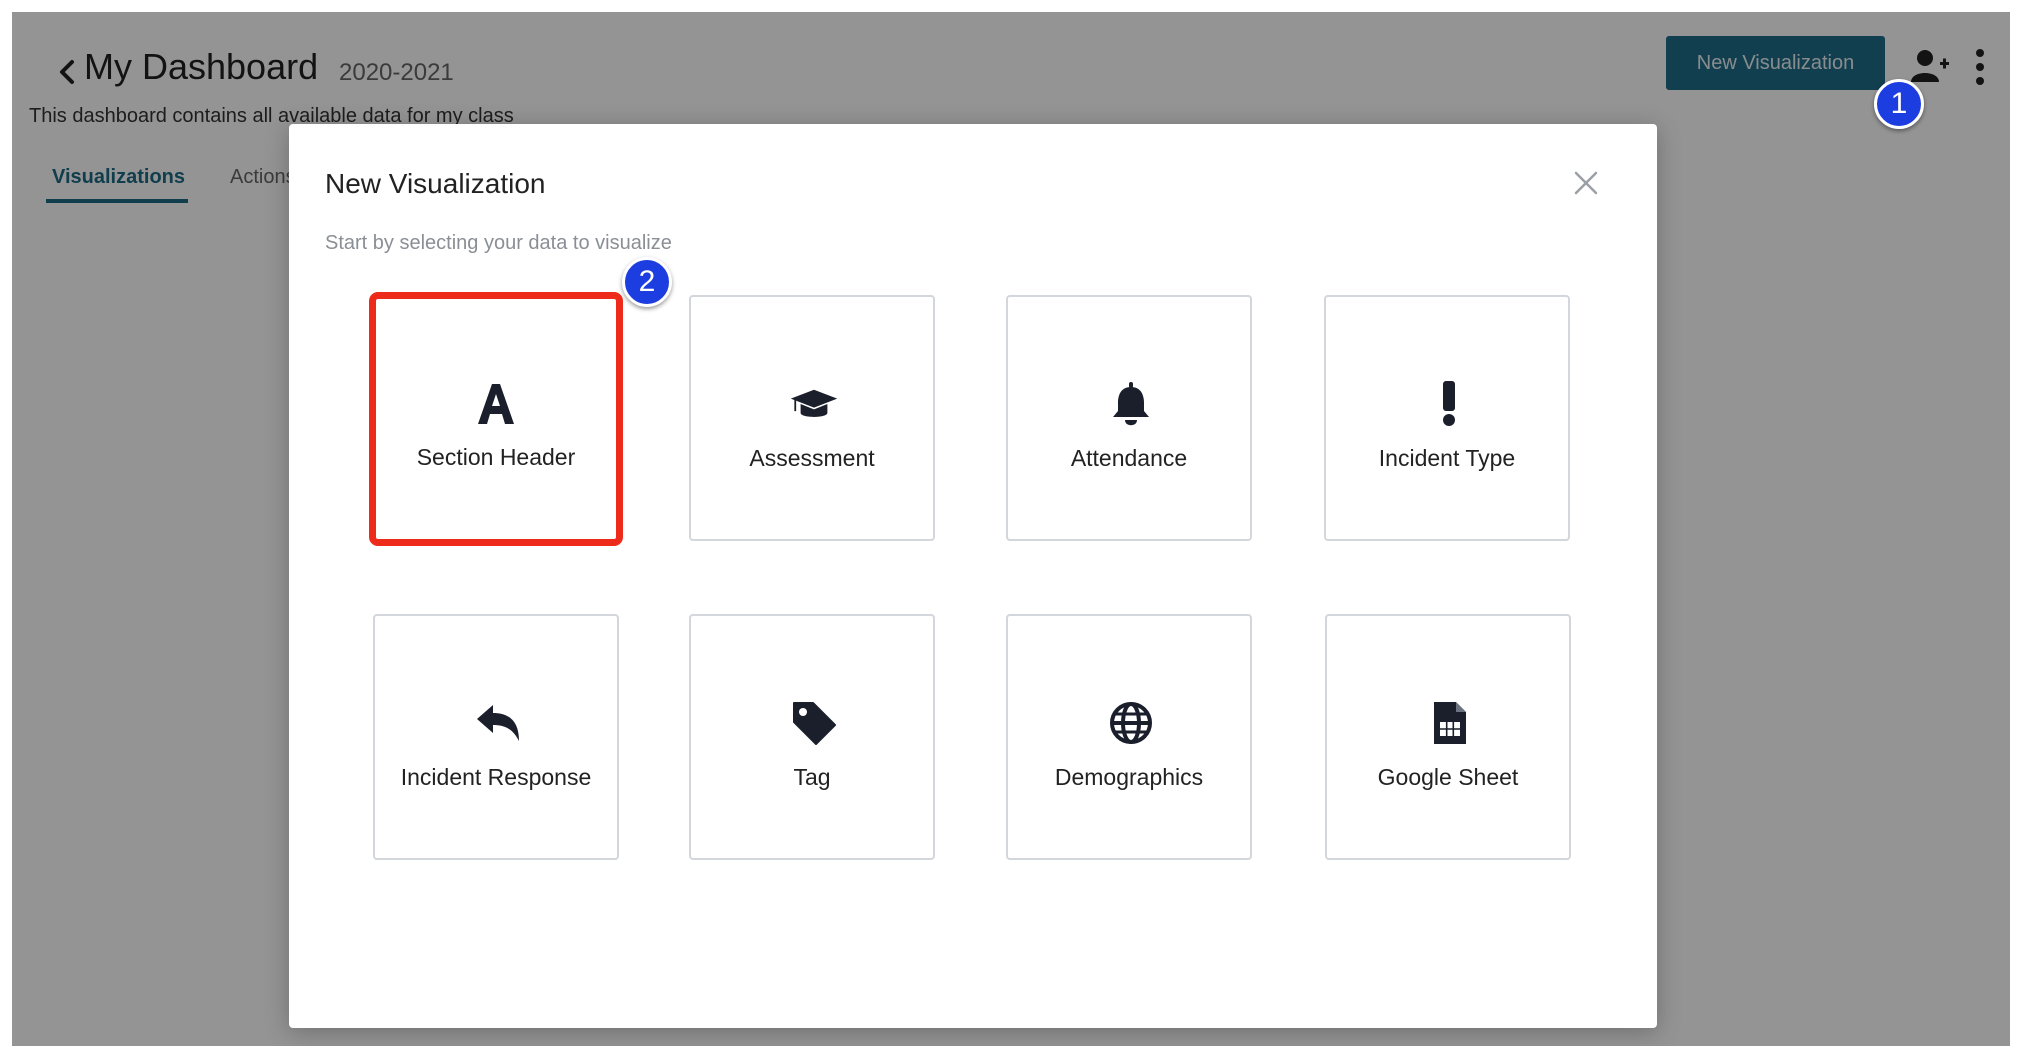 The height and width of the screenshot is (1060, 2024). I want to click on option-demographics: Demographics, so click(1129, 737).